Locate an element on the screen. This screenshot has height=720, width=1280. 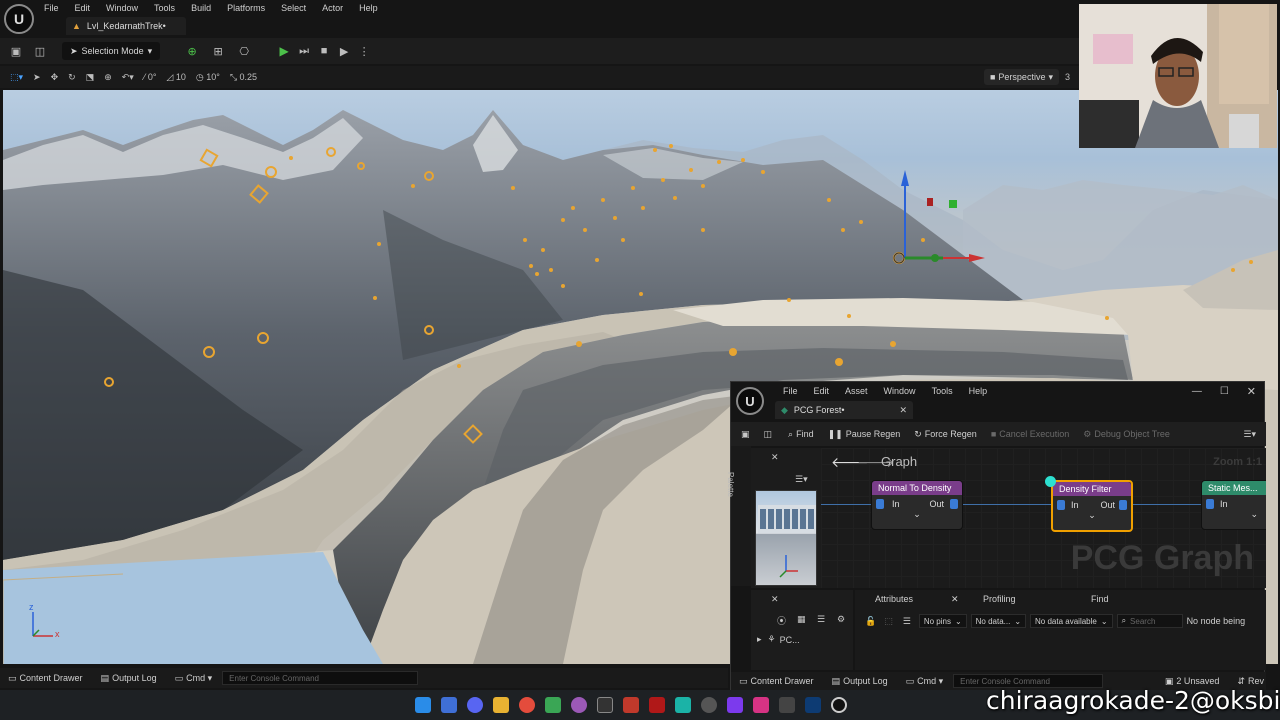
chrome-icon is located at coordinates (527, 705).